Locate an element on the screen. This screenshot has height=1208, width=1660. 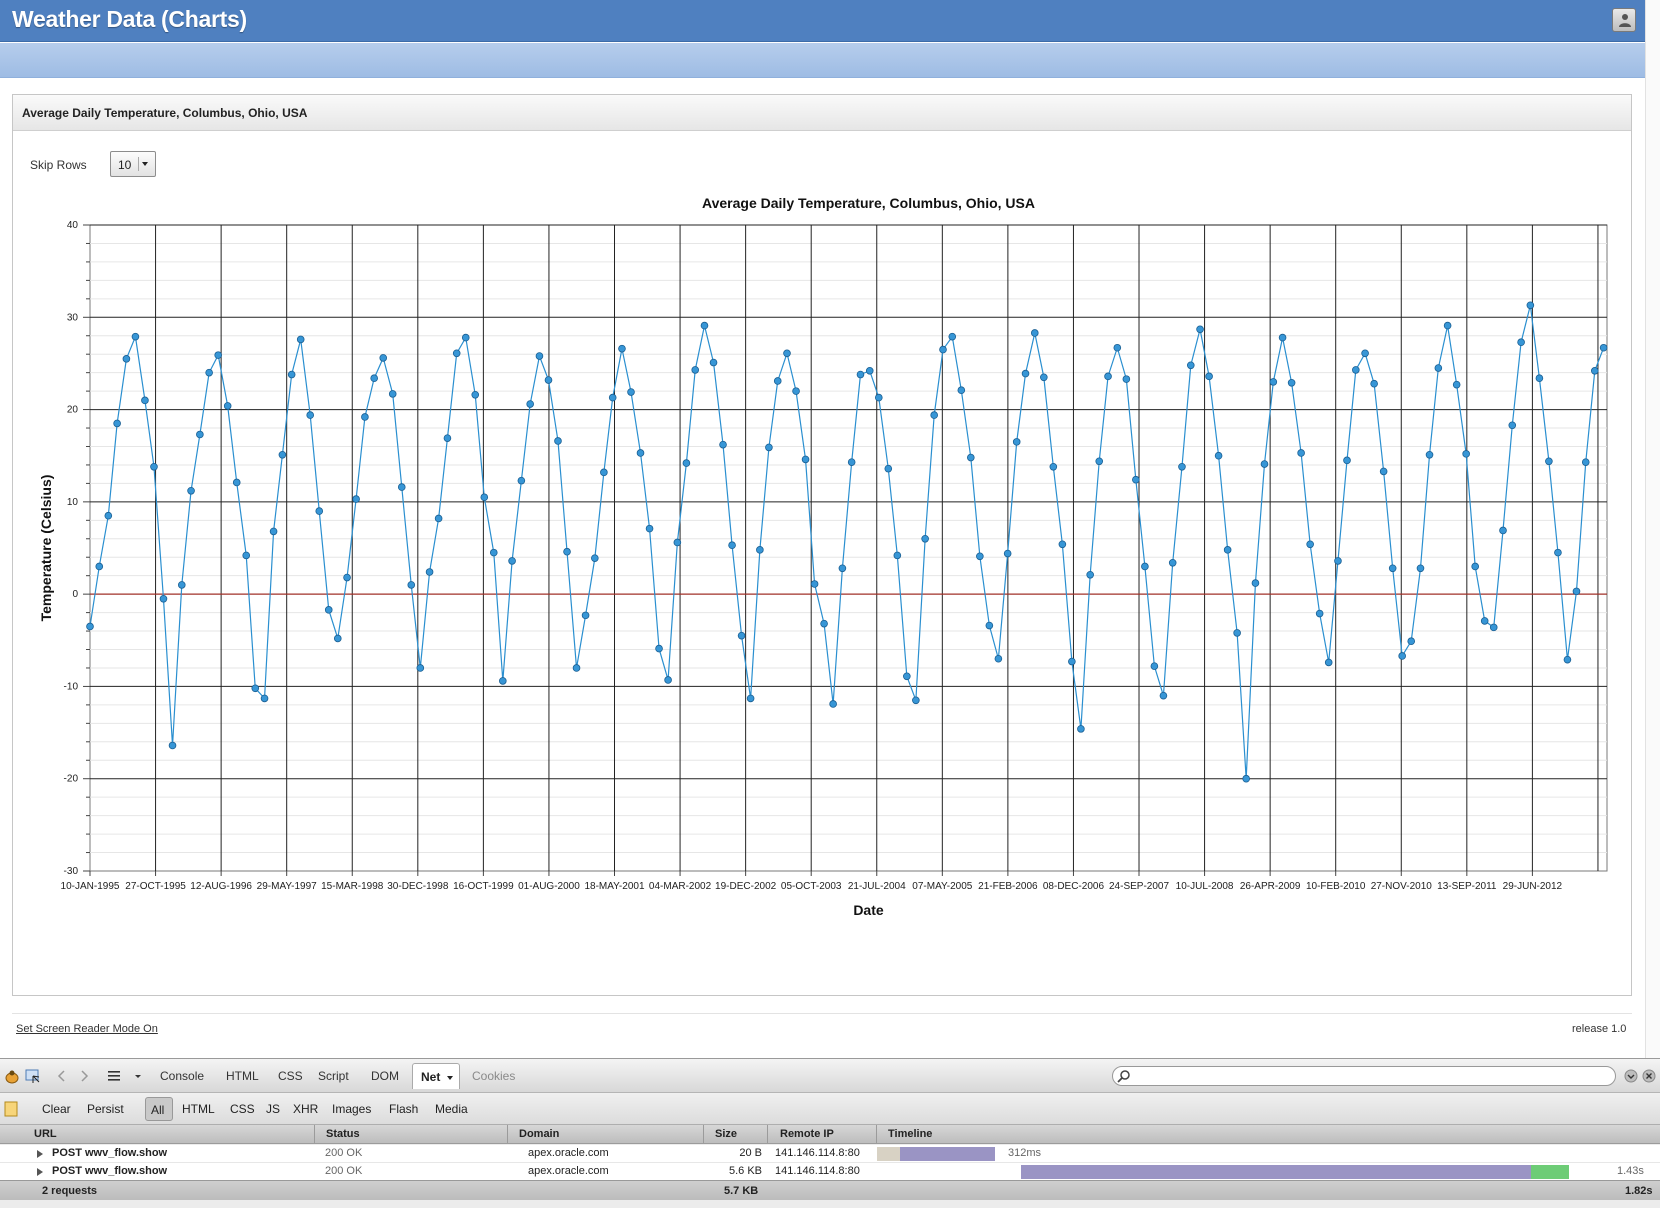
filter-css-button: CSS is located at coordinates (242, 1109).